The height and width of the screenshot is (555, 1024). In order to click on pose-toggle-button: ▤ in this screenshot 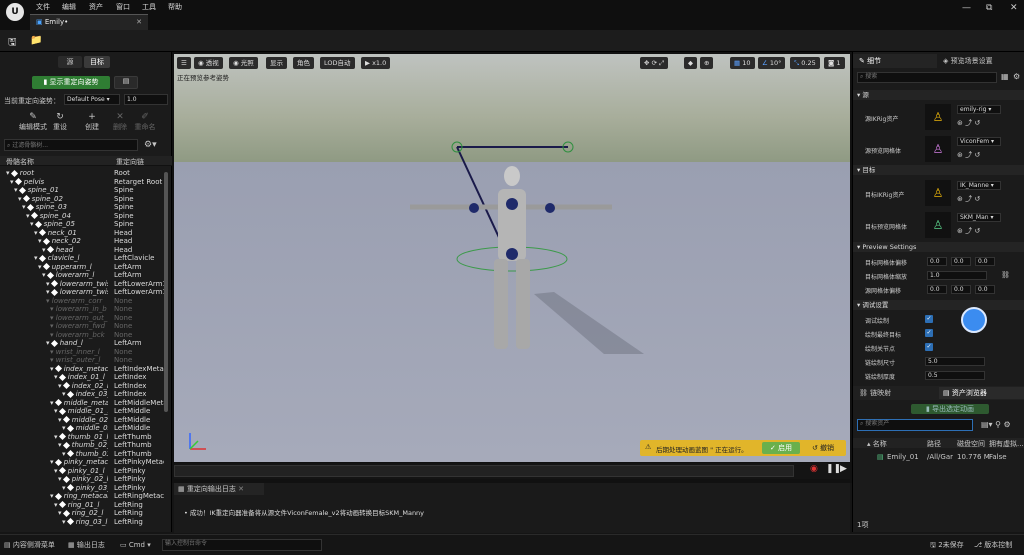, I will do `click(126, 82)`.